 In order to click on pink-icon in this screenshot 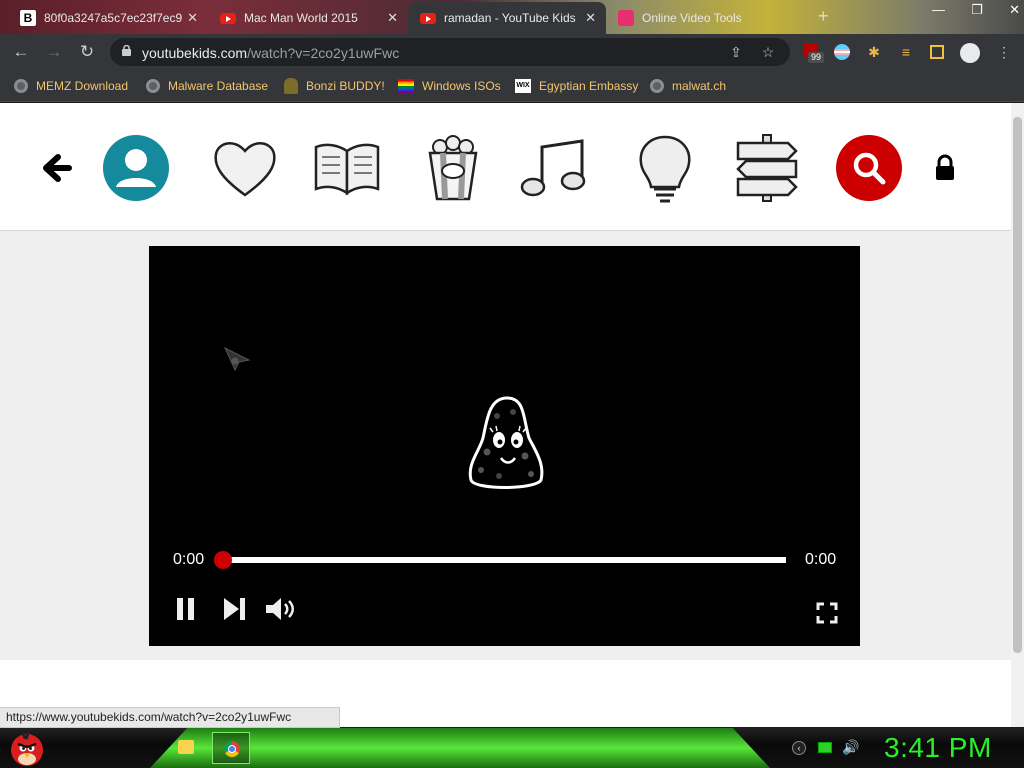, I will do `click(626, 18)`.